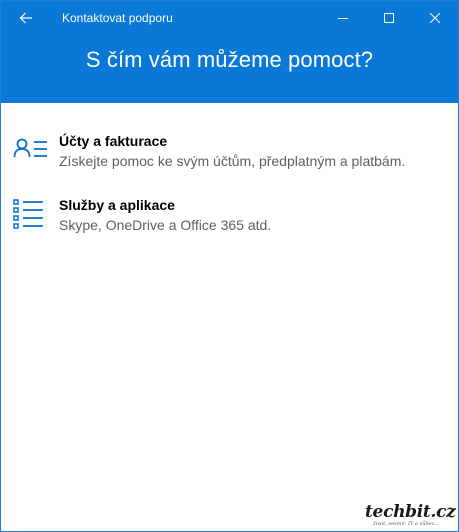 This screenshot has height=532, width=459. Describe the element at coordinates (30, 148) in the screenshot. I see `person-list-icon` at that location.